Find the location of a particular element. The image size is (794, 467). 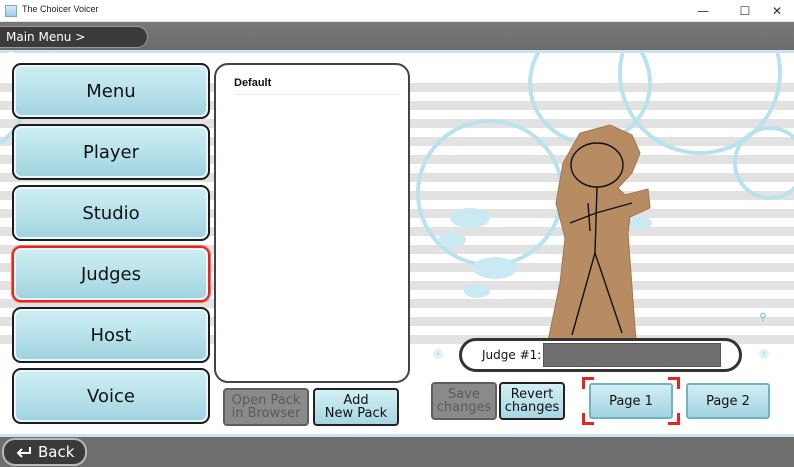

page-2-button: Page 2 is located at coordinates (728, 401).